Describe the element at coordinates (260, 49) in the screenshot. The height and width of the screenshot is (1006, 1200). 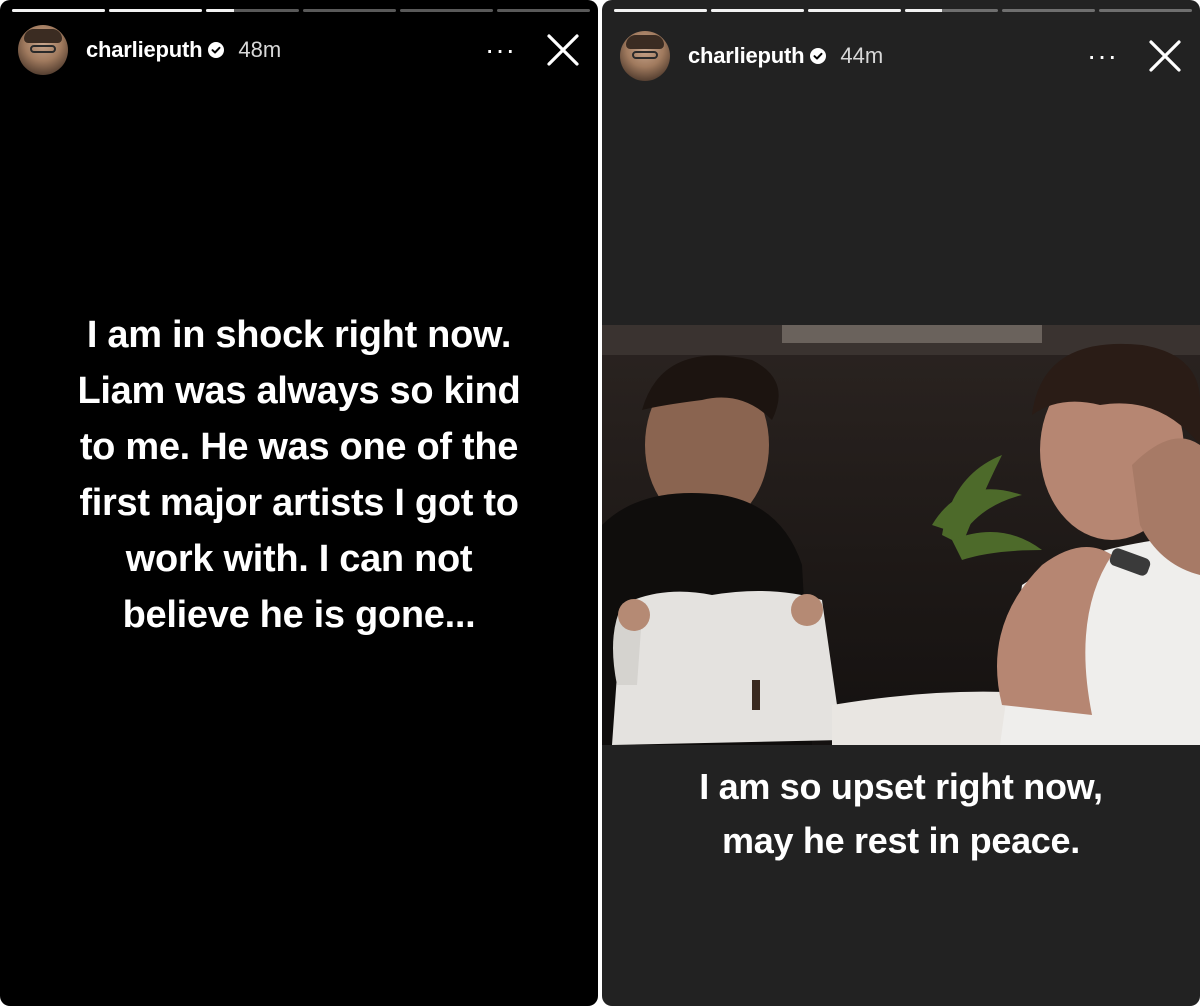
I see `timestamp: 48m` at that location.